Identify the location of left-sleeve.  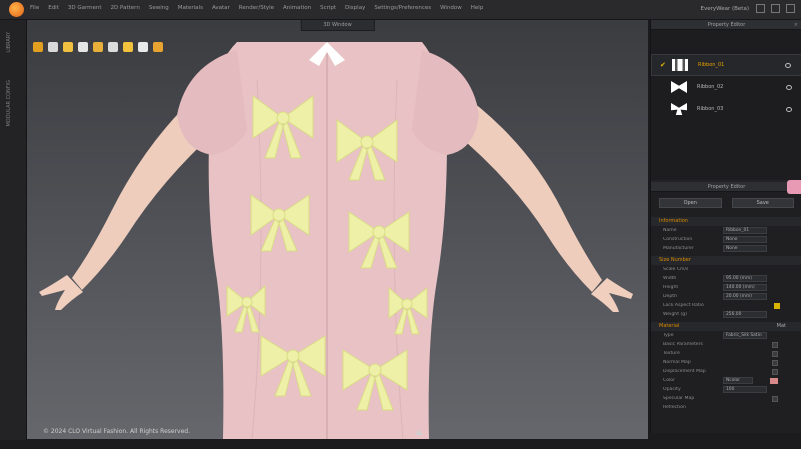
(212, 102).